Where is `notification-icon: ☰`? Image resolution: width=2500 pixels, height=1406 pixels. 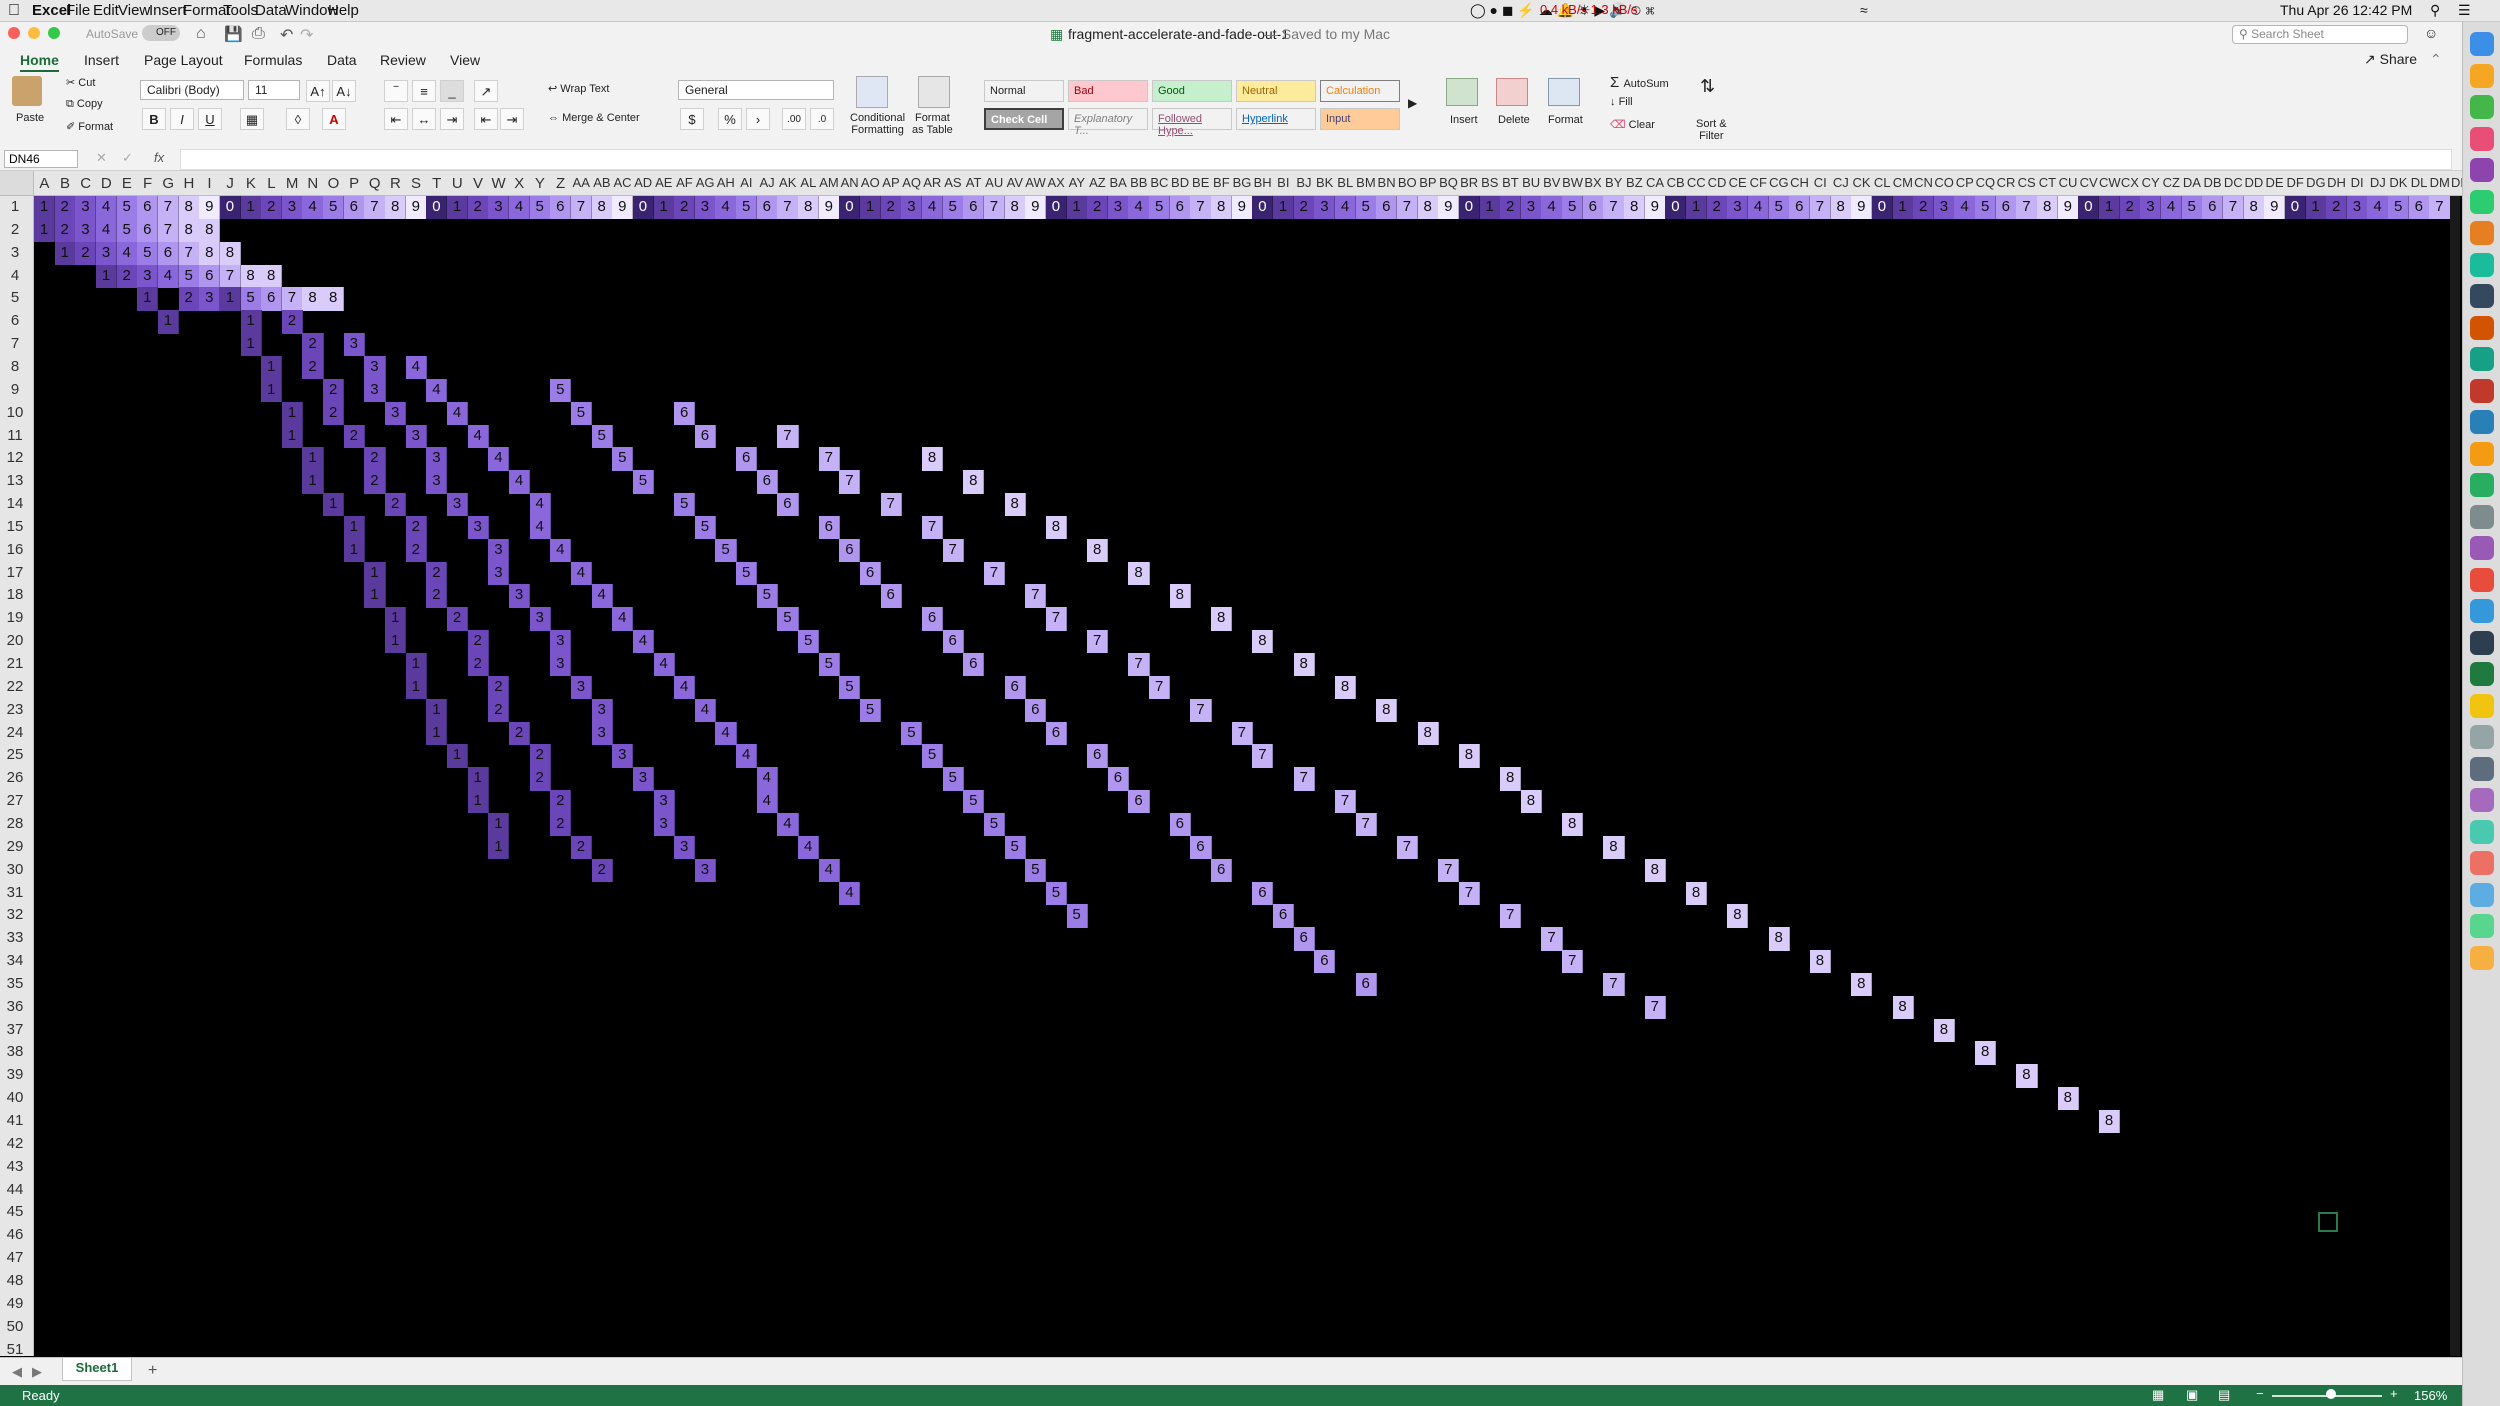 notification-icon: ☰ is located at coordinates (2464, 10).